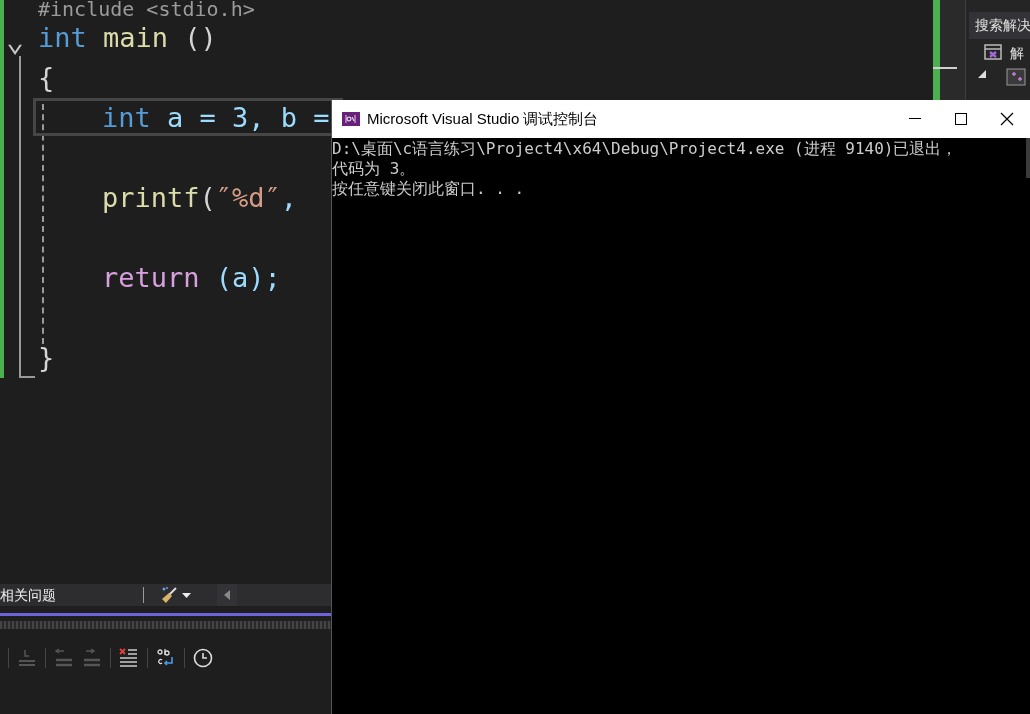 This screenshot has height=714, width=1030. I want to click on broom-icon, so click(169, 595).